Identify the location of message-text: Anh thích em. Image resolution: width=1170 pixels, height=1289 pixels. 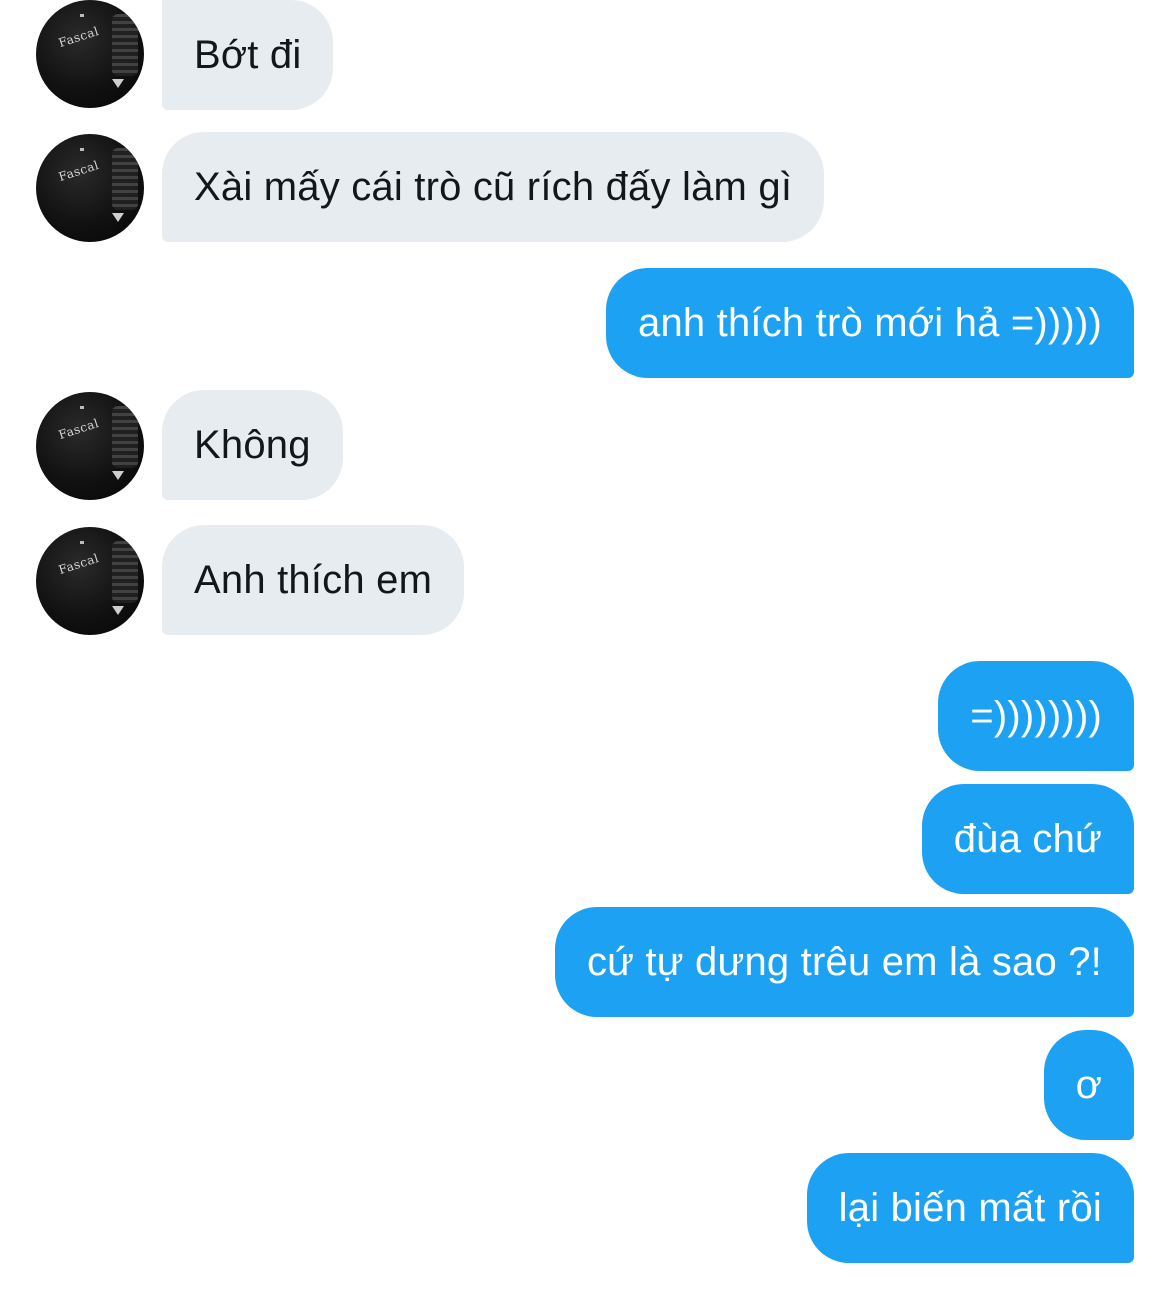
(313, 579).